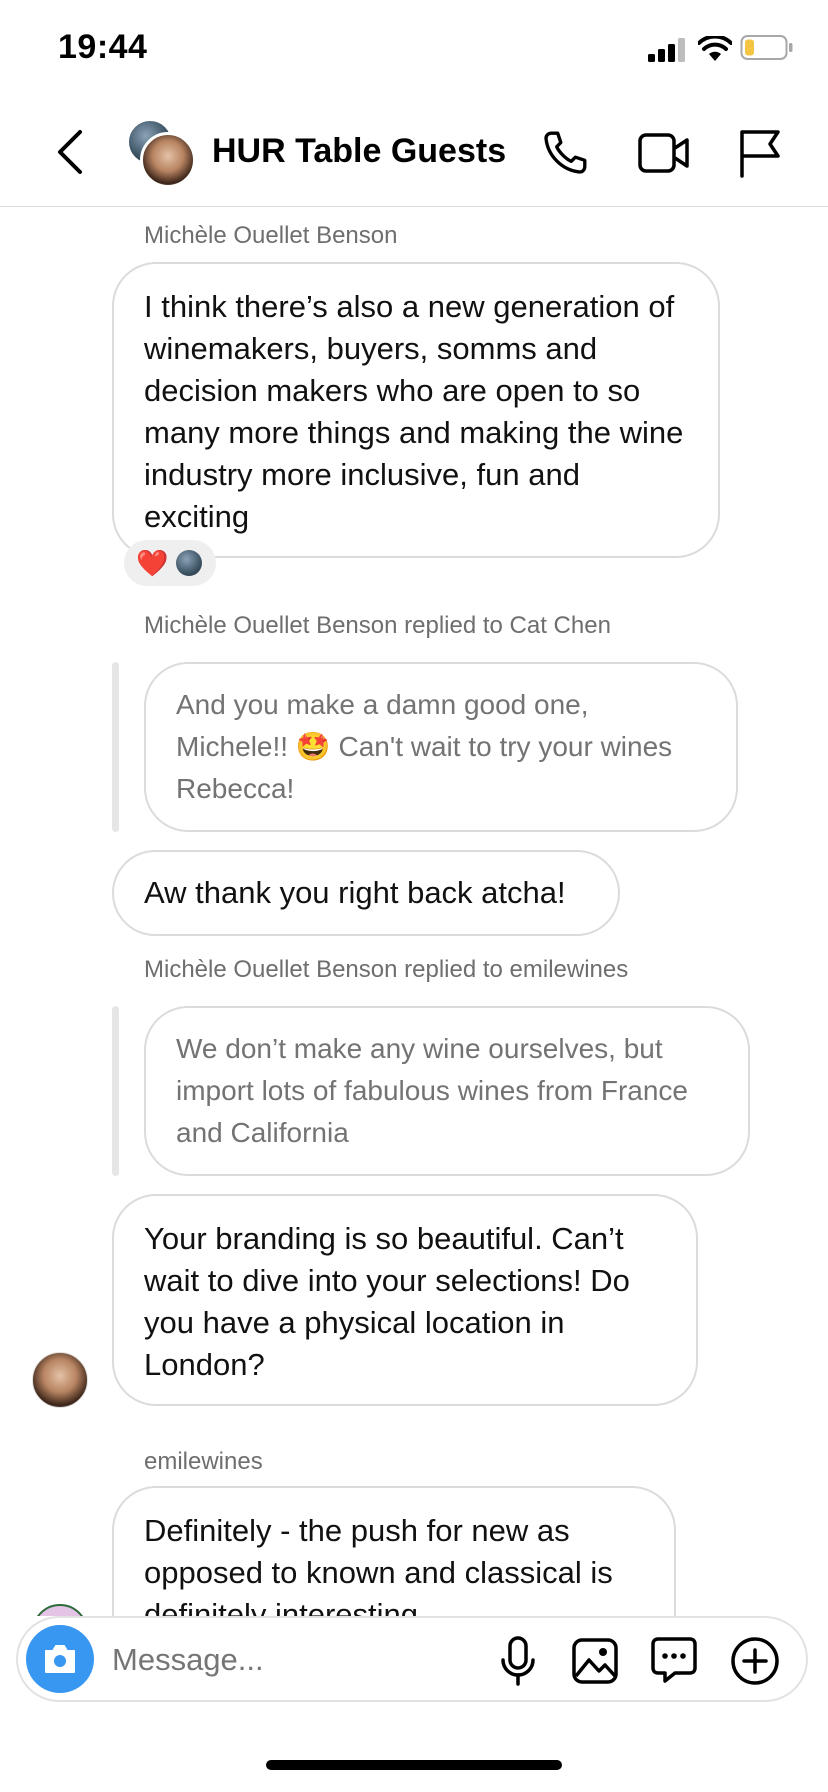 Image resolution: width=828 pixels, height=1792 pixels. What do you see at coordinates (664, 153) in the screenshot?
I see `video-call-icon` at bounding box center [664, 153].